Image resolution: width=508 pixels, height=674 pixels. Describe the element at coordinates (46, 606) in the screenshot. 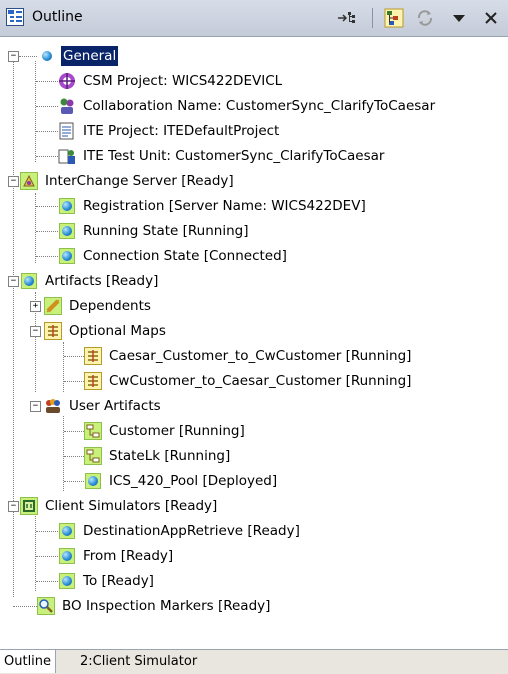

I see `inspection-markers-icon` at that location.